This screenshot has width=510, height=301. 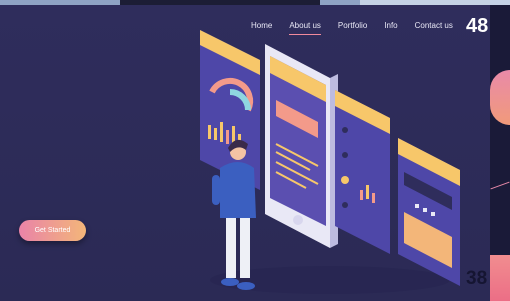 I want to click on smartphone, so click(x=301, y=146).